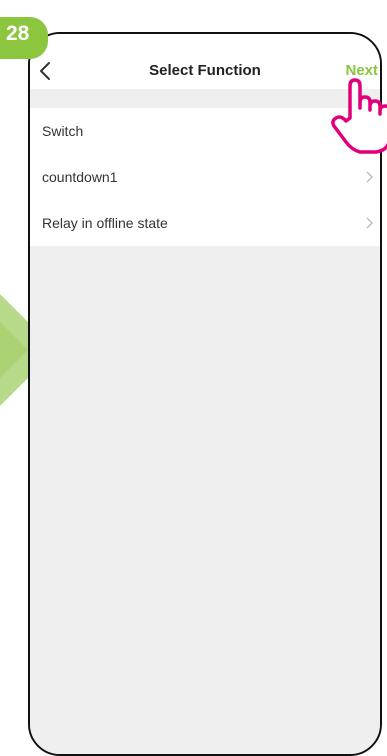  I want to click on list-item-label: countdown1, so click(80, 177).